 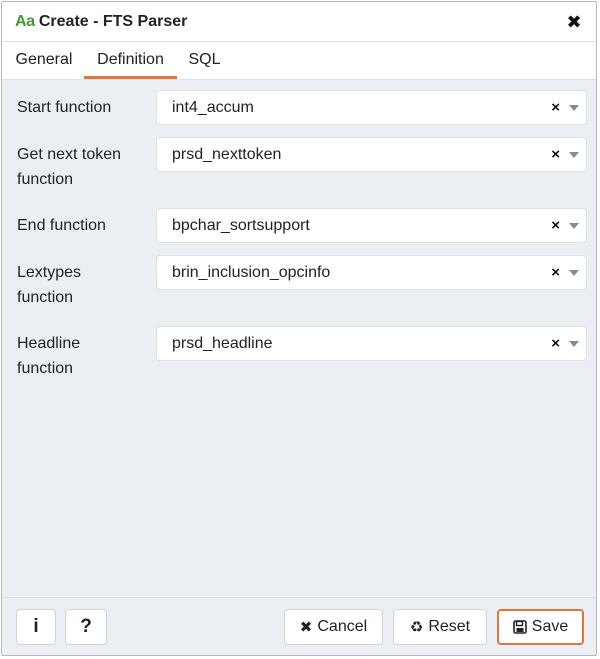 What do you see at coordinates (222, 343) in the screenshot?
I see `headline-function-value: prsd_headline` at bounding box center [222, 343].